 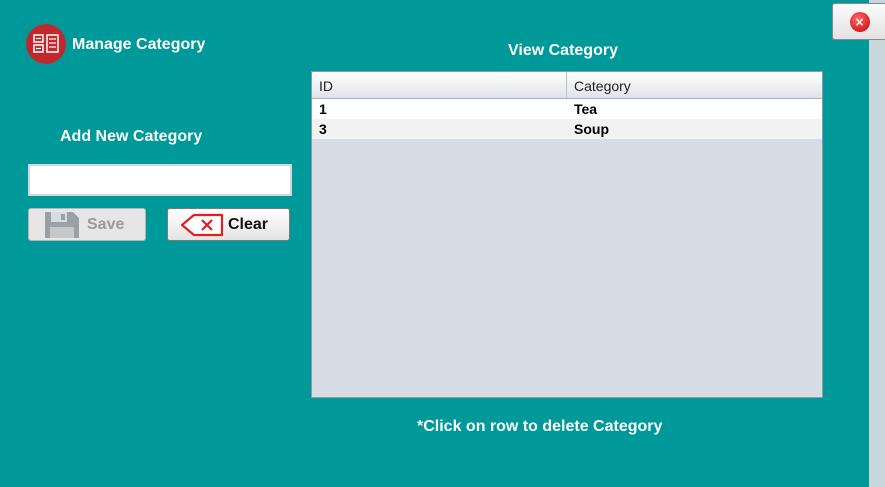 What do you see at coordinates (567, 109) in the screenshot?
I see `table-row: 1 Tea` at bounding box center [567, 109].